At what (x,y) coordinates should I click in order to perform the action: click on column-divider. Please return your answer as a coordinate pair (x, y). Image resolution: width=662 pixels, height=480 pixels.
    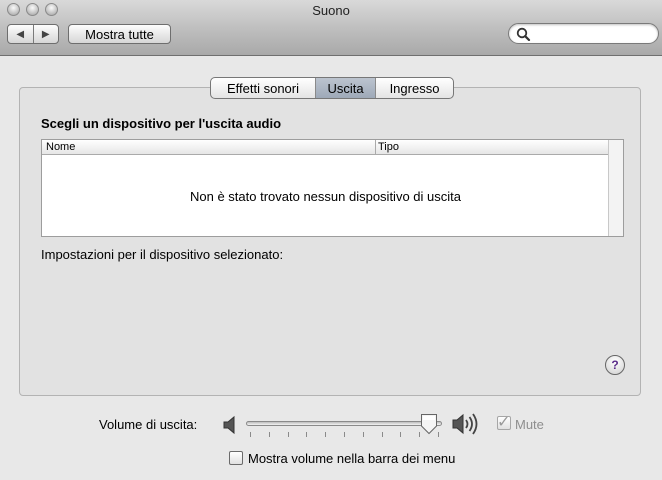
    Looking at the image, I should click on (375, 147).